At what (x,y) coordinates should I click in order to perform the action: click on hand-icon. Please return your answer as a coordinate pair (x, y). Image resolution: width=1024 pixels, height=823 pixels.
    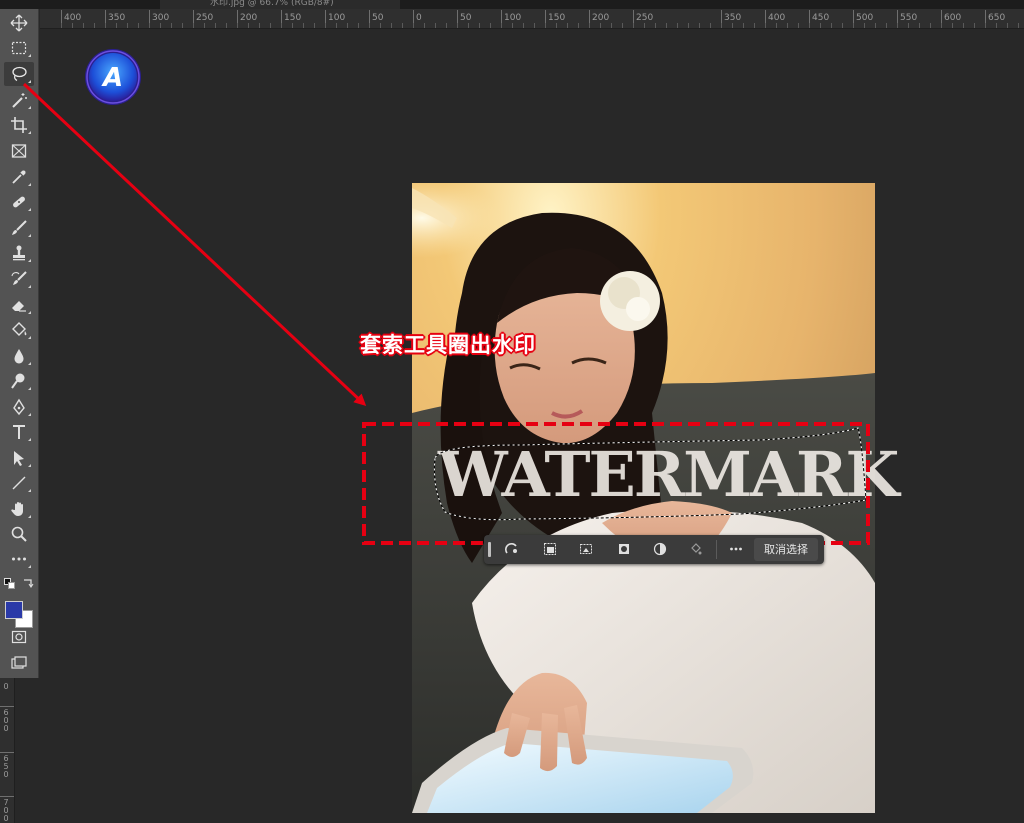
    Looking at the image, I should click on (17, 509).